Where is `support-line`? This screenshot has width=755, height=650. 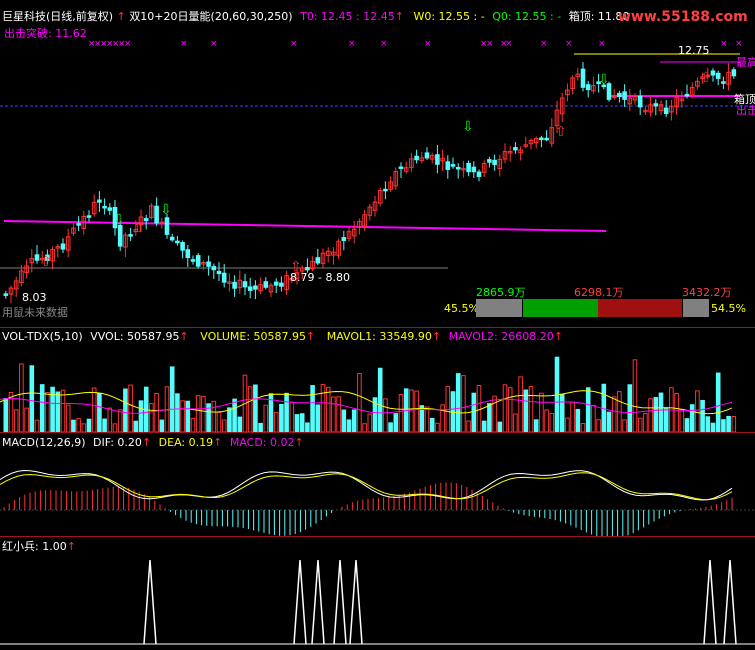 support-line is located at coordinates (305, 226).